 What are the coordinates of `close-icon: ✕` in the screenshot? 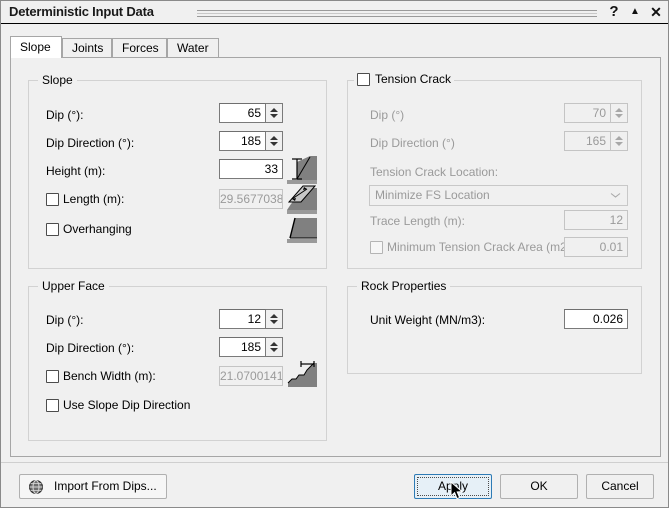 It's located at (656, 12).